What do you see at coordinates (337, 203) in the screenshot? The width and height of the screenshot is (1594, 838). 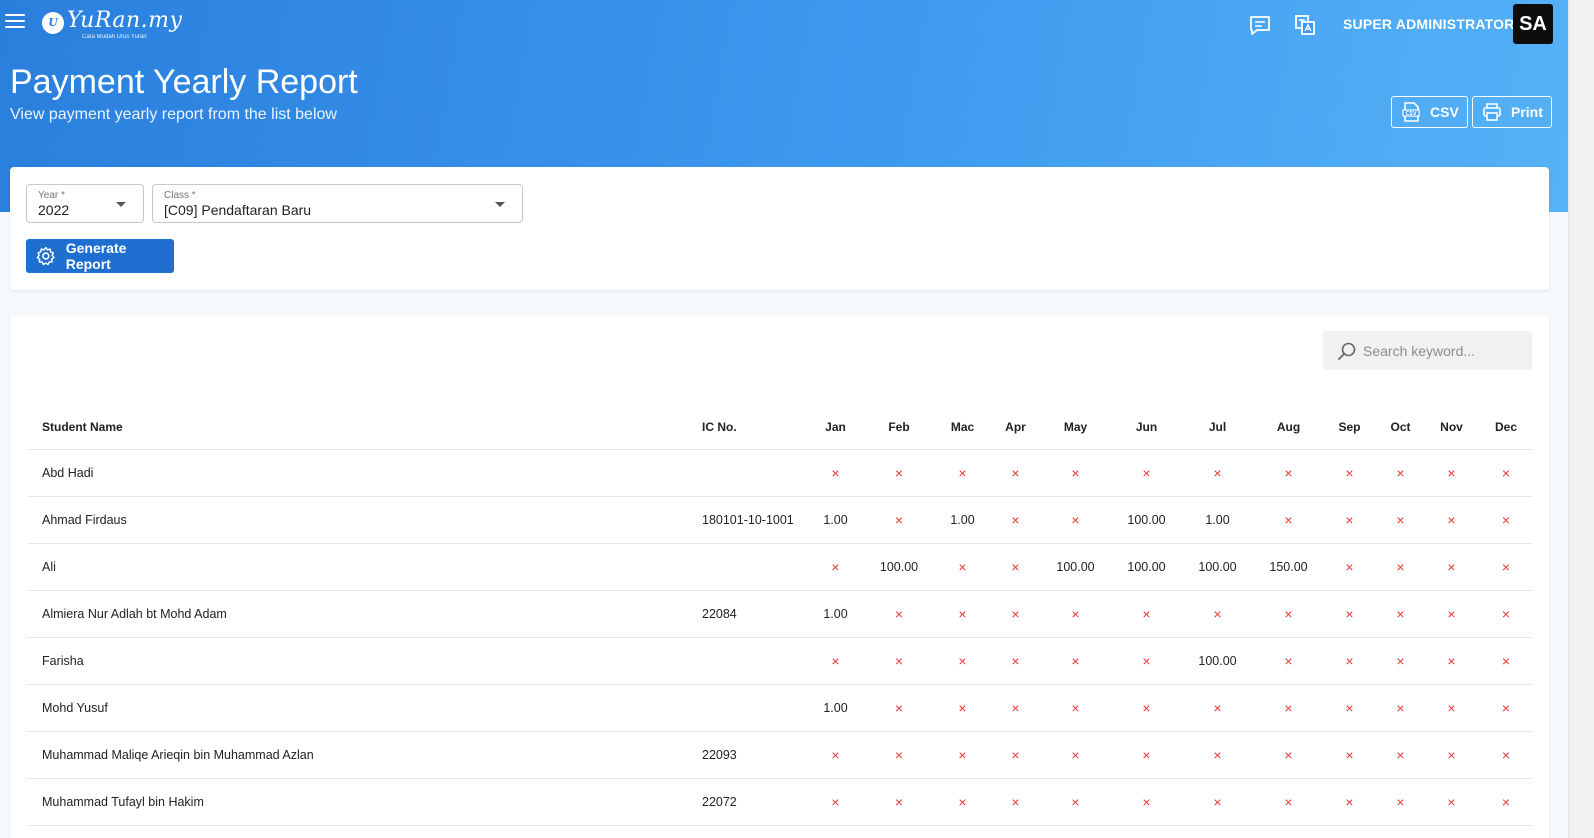 I see `class-select: Class * [C09] Pendaftaran Baru` at bounding box center [337, 203].